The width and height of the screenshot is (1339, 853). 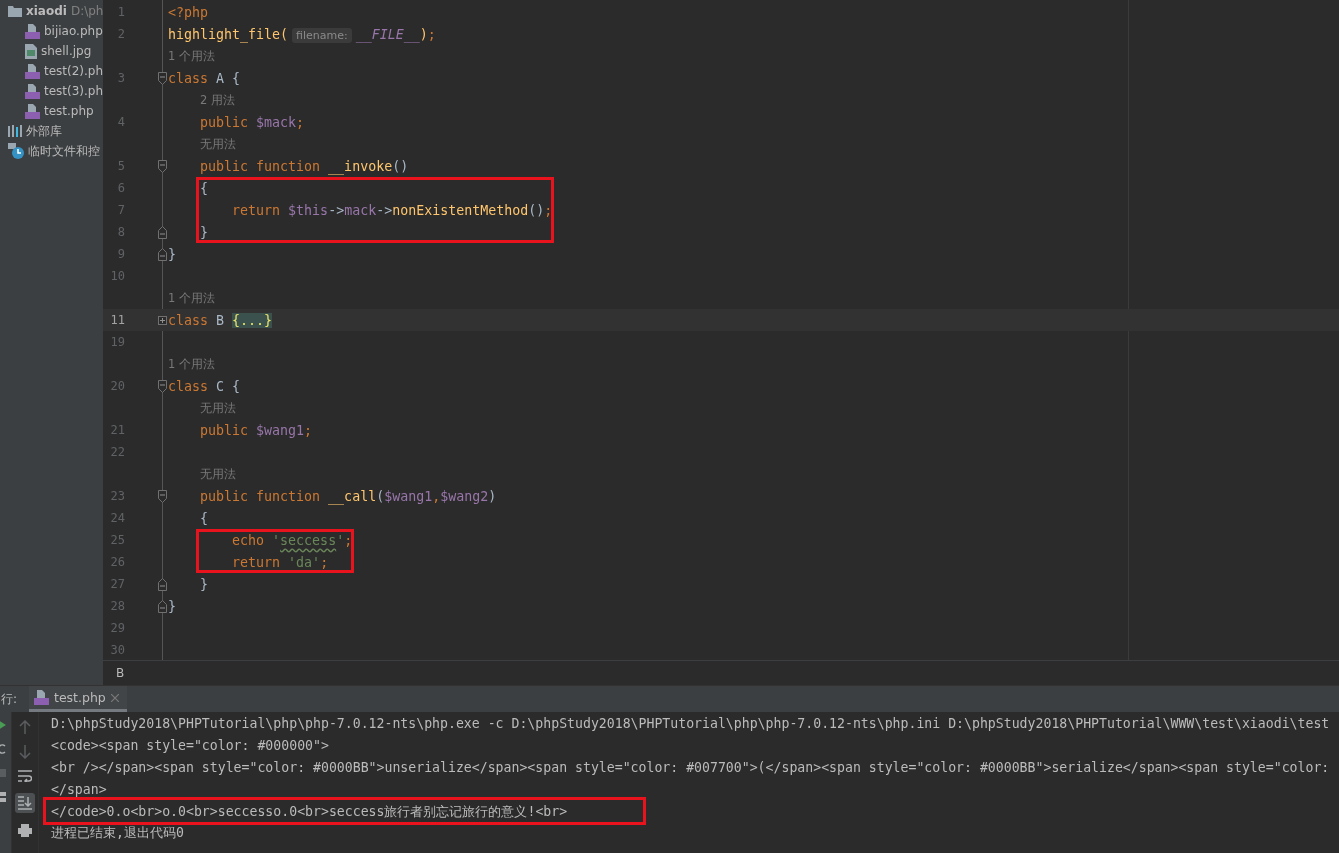 I want to click on file-name: test(3).ph, so click(x=73, y=91).